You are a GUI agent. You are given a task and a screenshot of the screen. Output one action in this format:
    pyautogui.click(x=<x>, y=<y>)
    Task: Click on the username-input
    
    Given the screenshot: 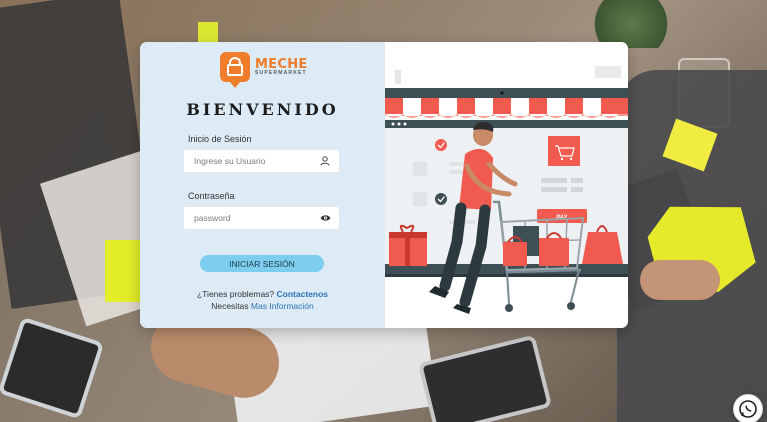 What is the action you would take?
    pyautogui.click(x=256, y=161)
    